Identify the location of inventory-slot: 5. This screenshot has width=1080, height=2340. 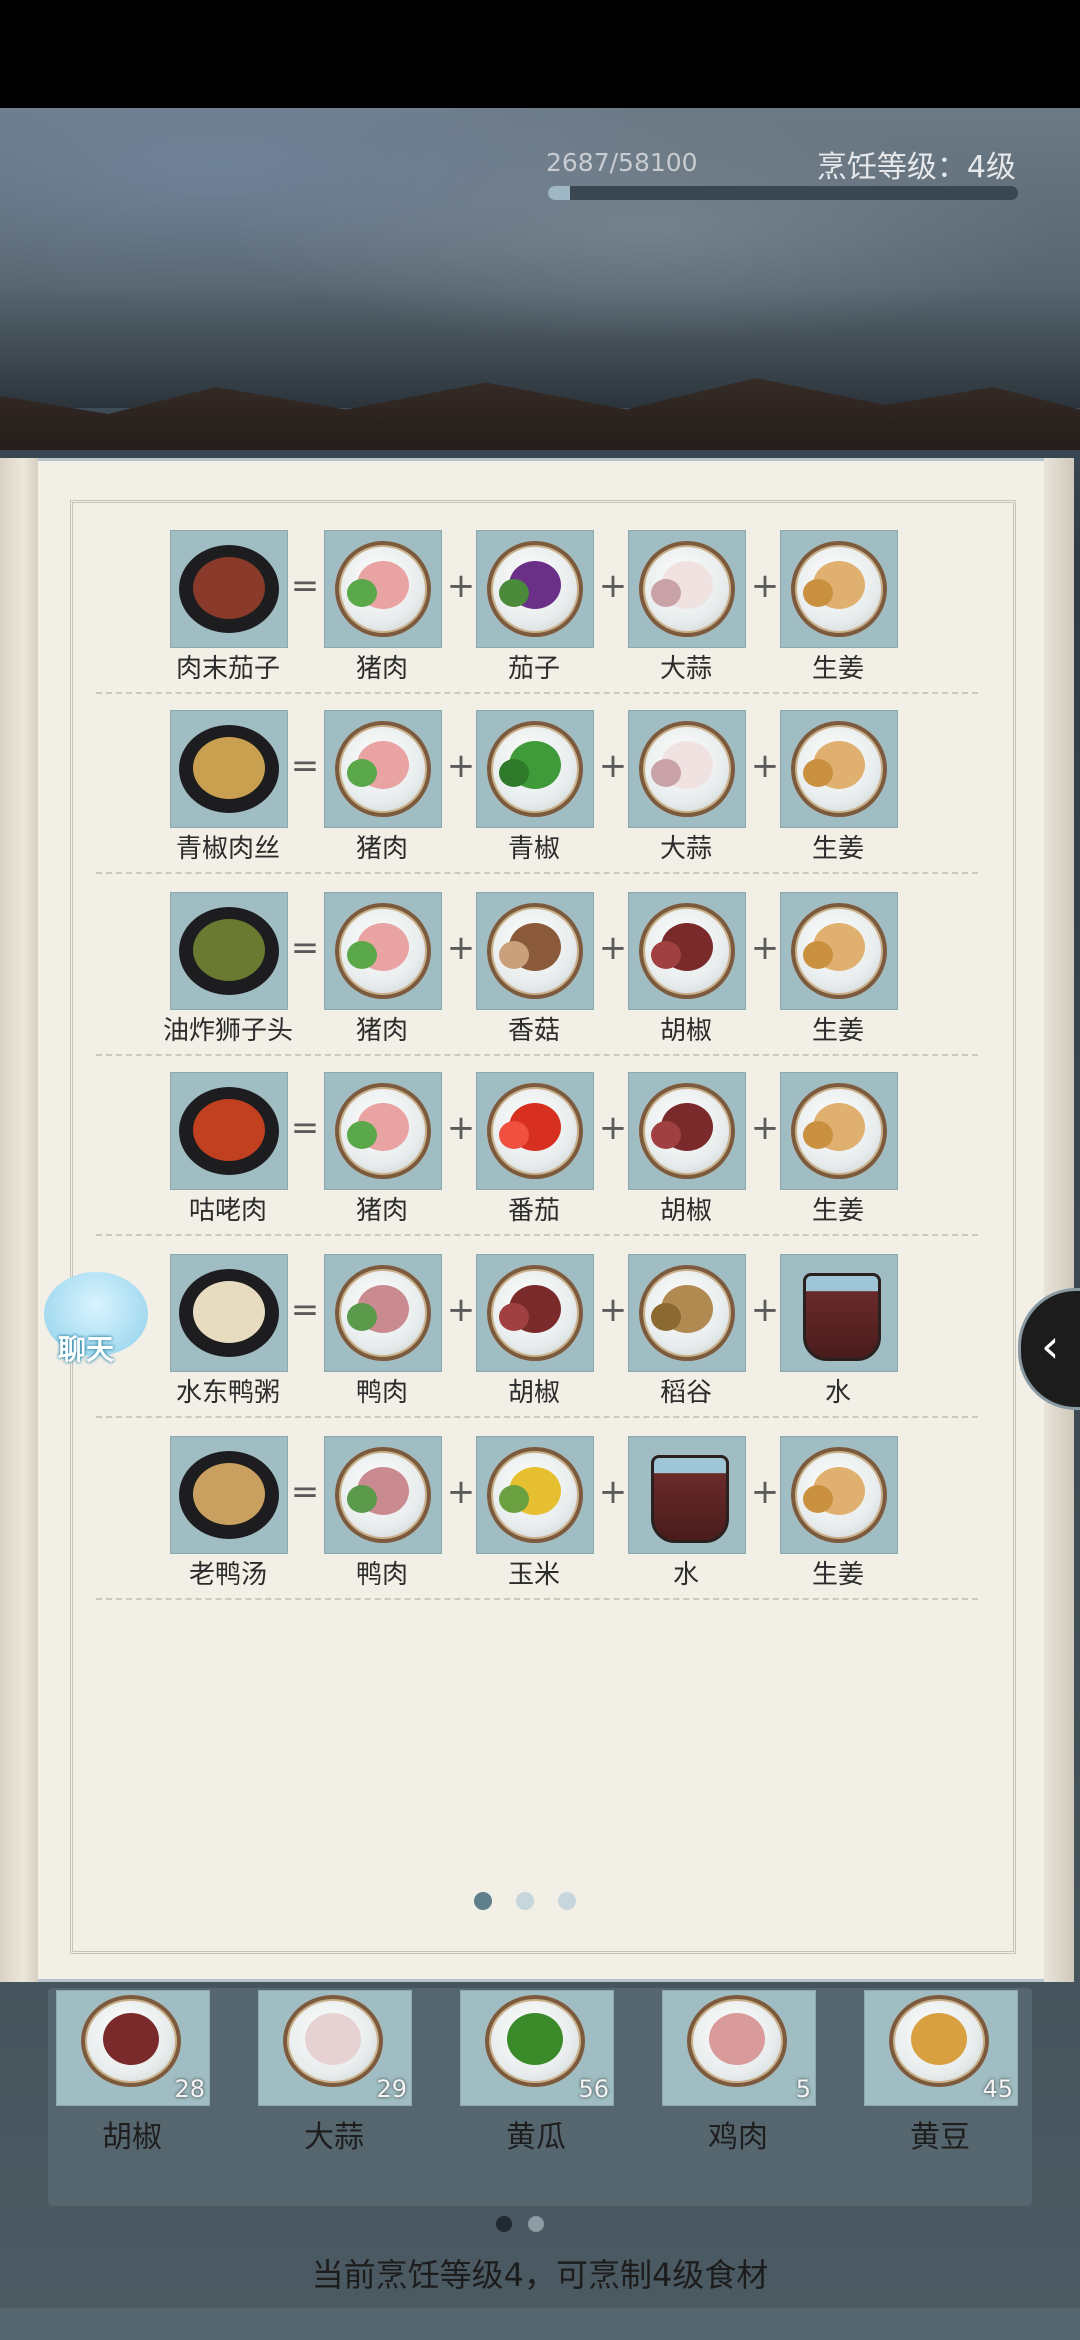
(739, 2048).